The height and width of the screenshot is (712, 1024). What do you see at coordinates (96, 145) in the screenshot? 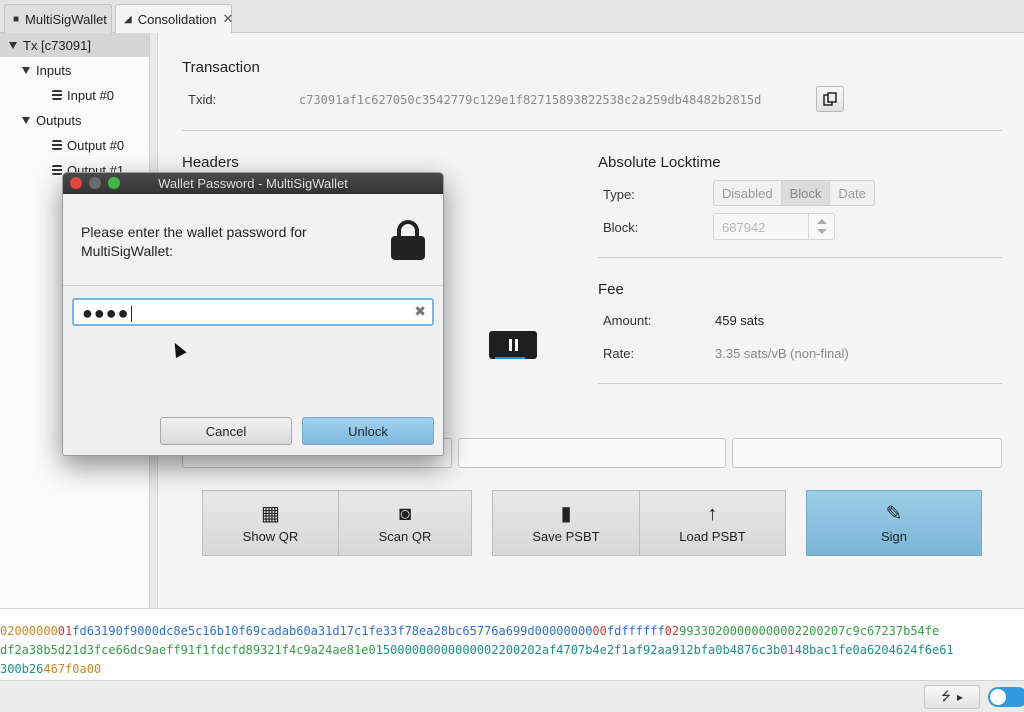
I see `tree-label: Output #0` at bounding box center [96, 145].